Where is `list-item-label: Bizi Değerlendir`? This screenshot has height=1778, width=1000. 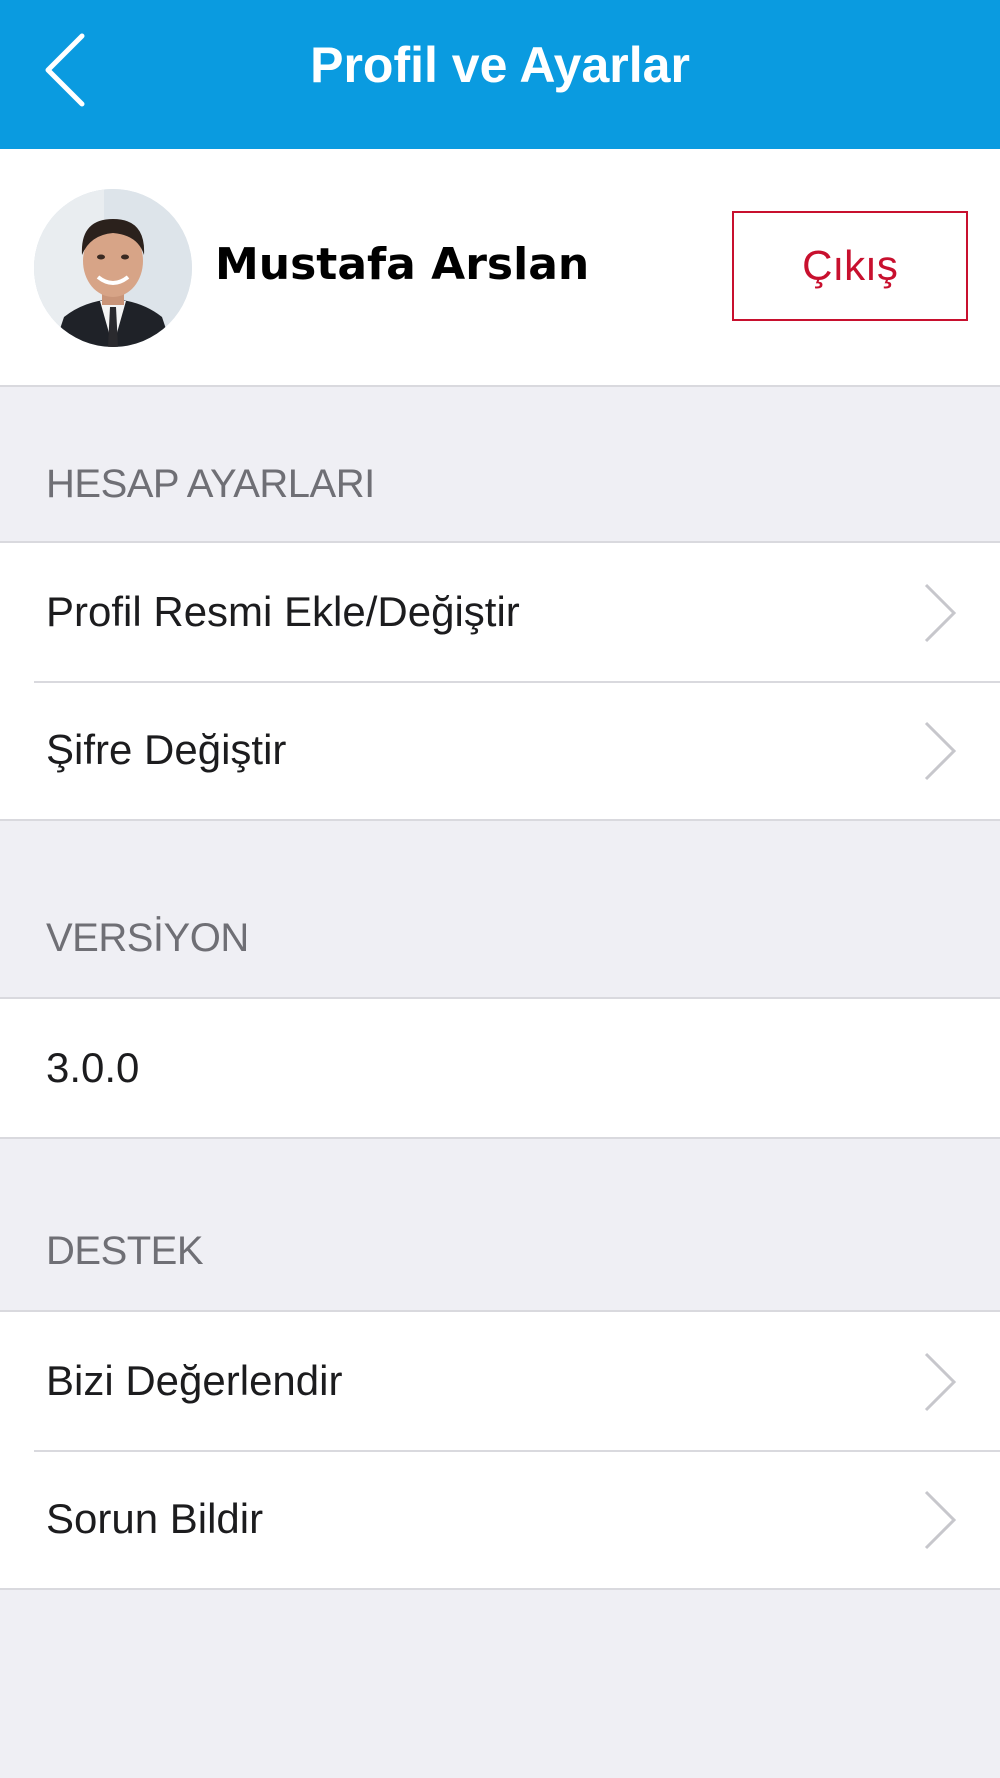
list-item-label: Bizi Değerlendir is located at coordinates (194, 1380).